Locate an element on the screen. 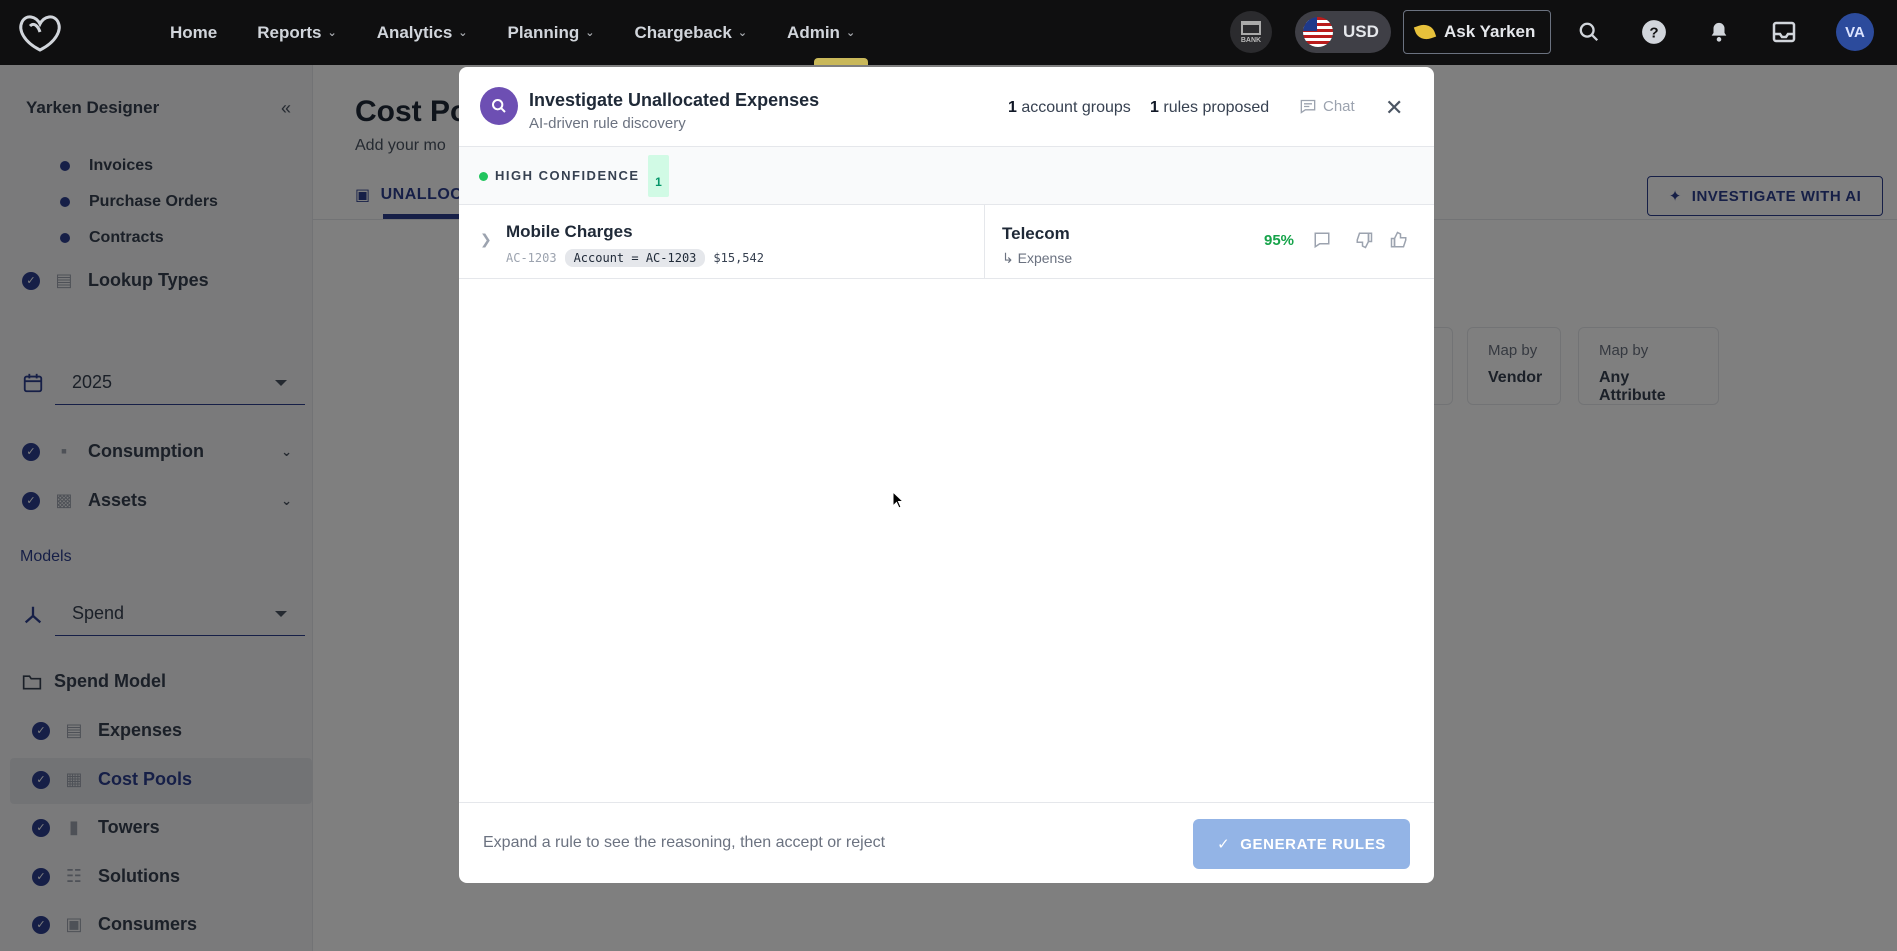  chevron-right-icon: ❯ is located at coordinates (486, 239).